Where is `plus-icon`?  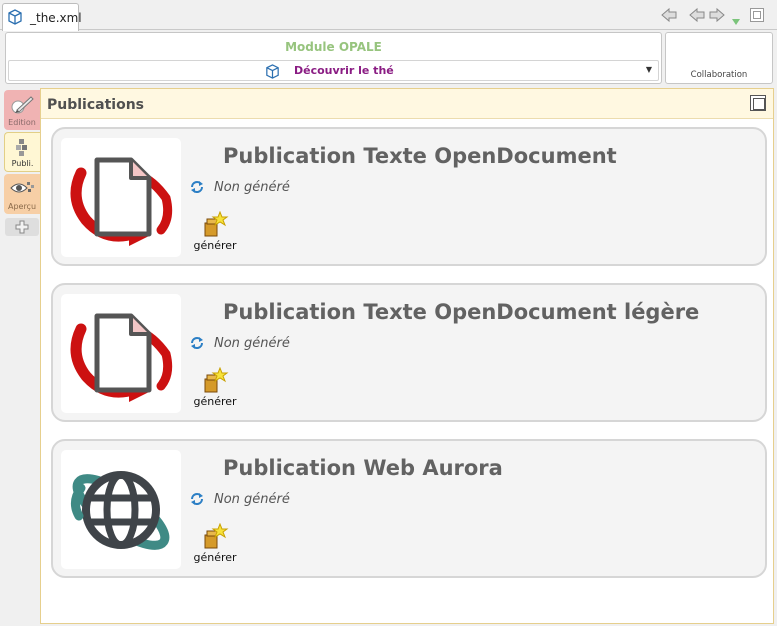
plus-icon is located at coordinates (22, 228).